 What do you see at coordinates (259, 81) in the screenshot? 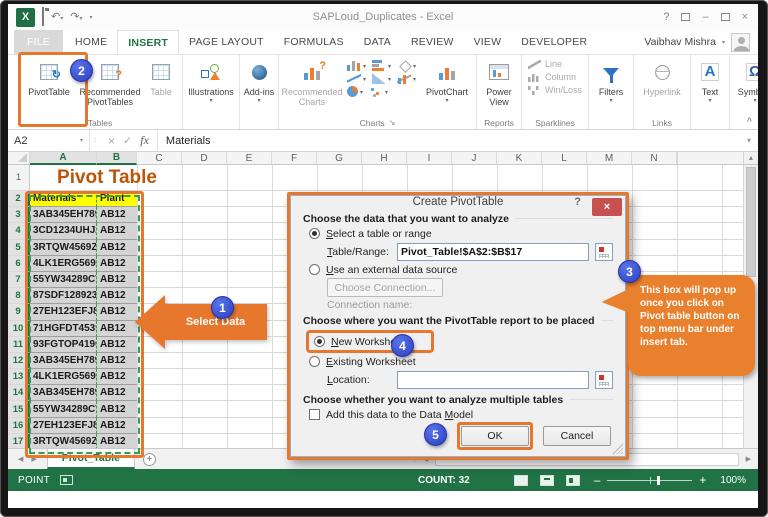
I see `addins-button: Add-ins ▾` at bounding box center [259, 81].